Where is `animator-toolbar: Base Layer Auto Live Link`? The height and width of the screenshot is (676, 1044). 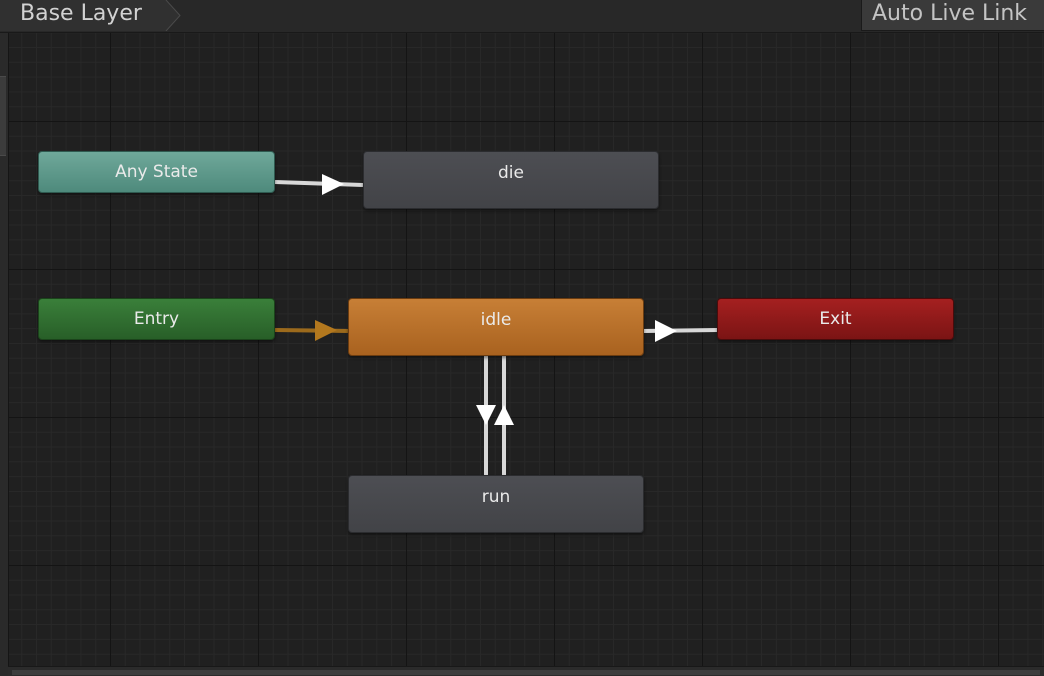 animator-toolbar: Base Layer Auto Live Link is located at coordinates (522, 16).